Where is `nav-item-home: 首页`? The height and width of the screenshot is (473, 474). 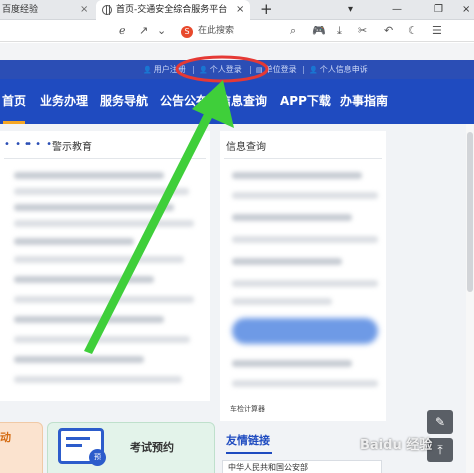 nav-item-home: 首页 is located at coordinates (14, 101).